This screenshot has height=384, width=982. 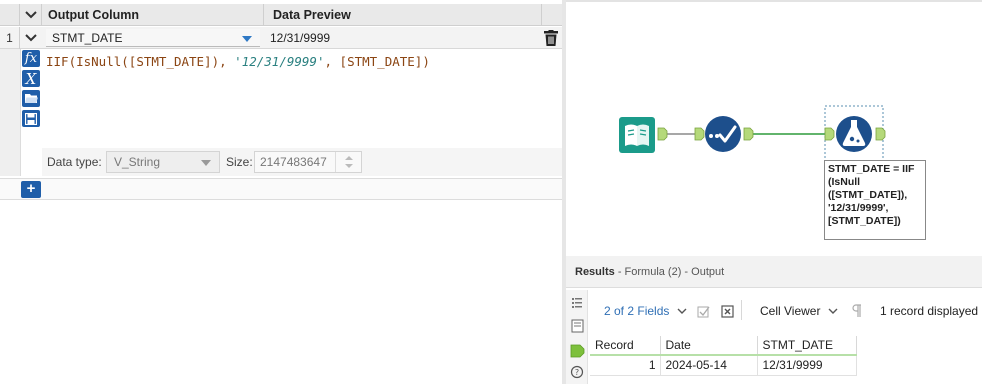 I want to click on results-sidebar-icons: ?, so click(x=577, y=338).